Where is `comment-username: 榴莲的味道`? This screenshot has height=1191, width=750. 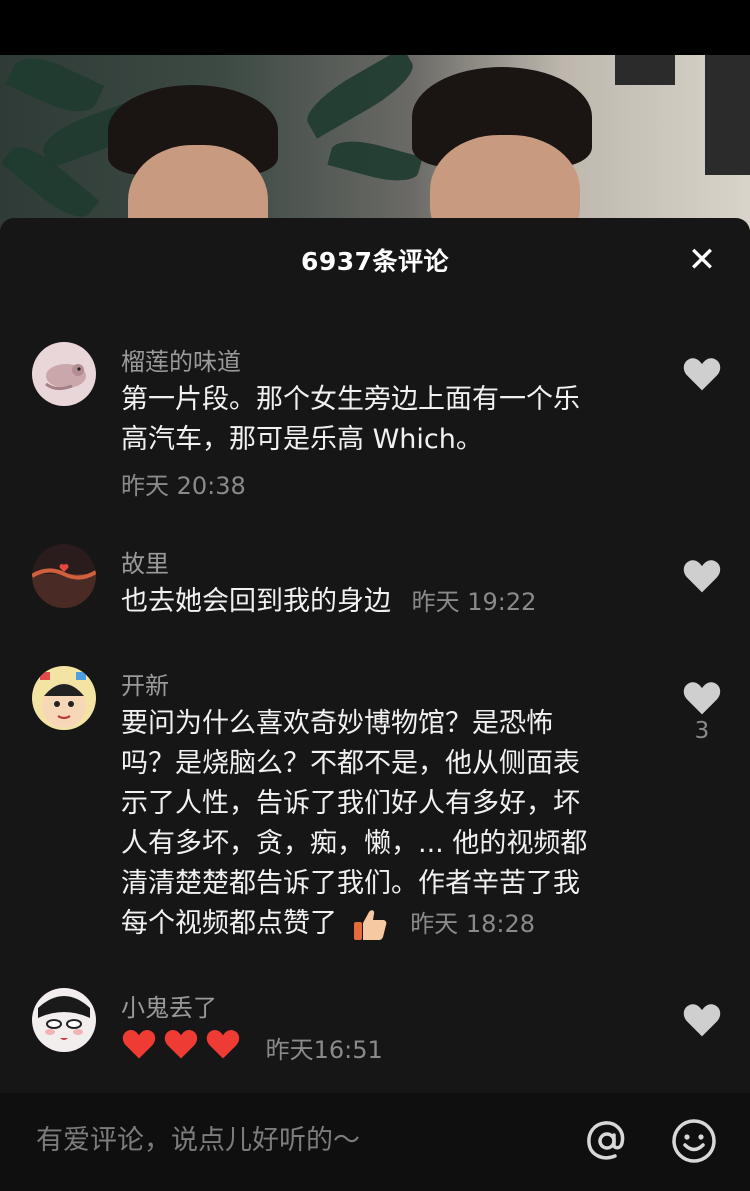 comment-username: 榴莲的味道 is located at coordinates (181, 359).